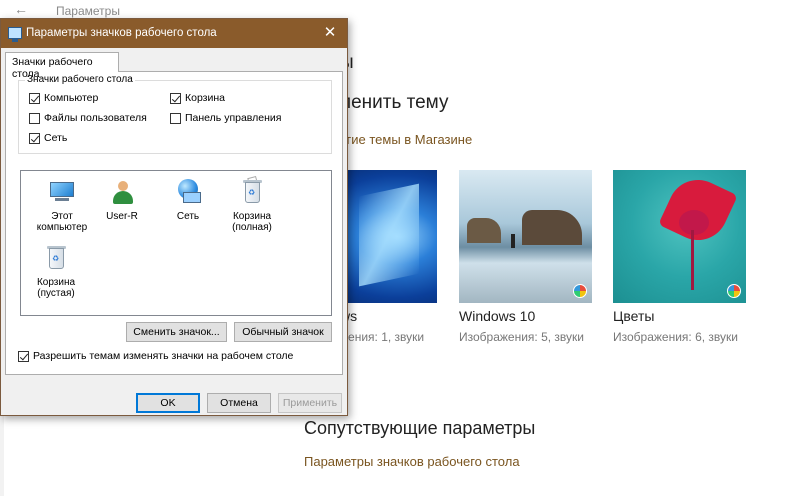 Image resolution: width=800 pixels, height=496 pixels. What do you see at coordinates (95, 118) in the screenshot?
I see `checkbox-label: Файлы пользователя` at bounding box center [95, 118].